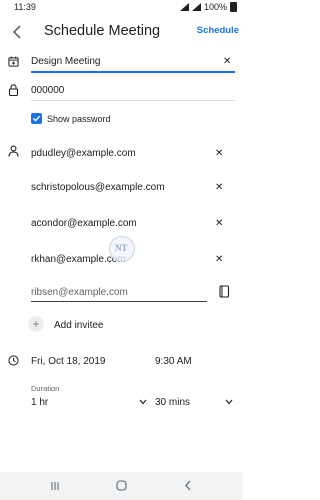 The width and height of the screenshot is (320, 500). I want to click on check-icon, so click(37, 118).